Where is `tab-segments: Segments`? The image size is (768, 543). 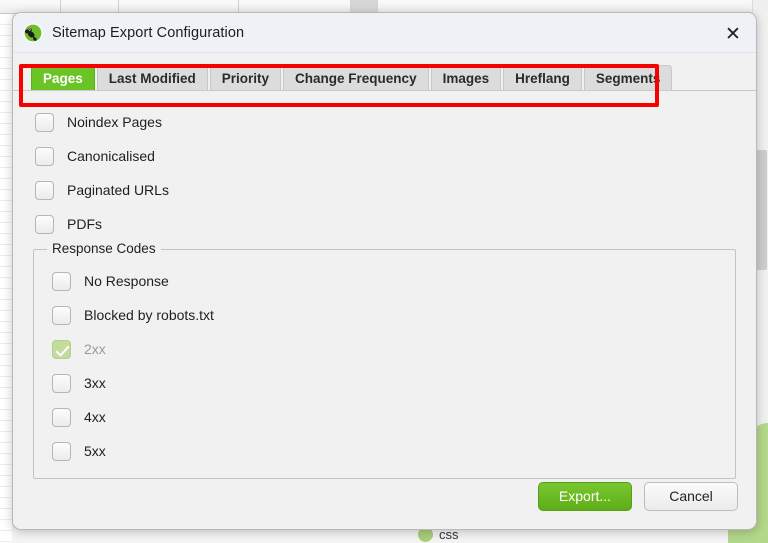
tab-segments: Segments is located at coordinates (628, 78).